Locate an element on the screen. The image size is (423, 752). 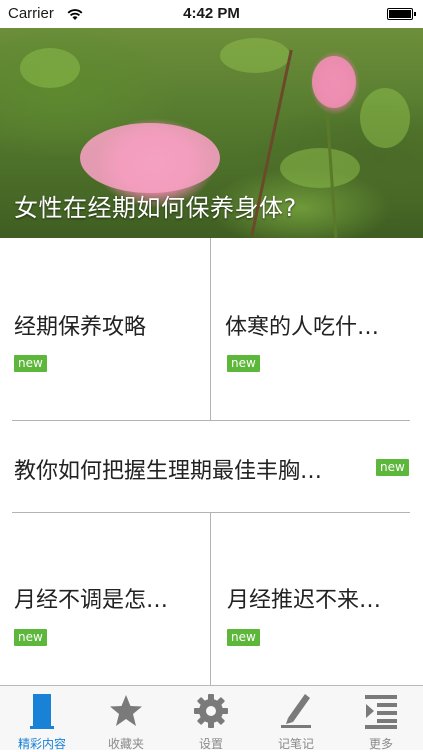
tab-more: 更多 is located at coordinates (381, 718).